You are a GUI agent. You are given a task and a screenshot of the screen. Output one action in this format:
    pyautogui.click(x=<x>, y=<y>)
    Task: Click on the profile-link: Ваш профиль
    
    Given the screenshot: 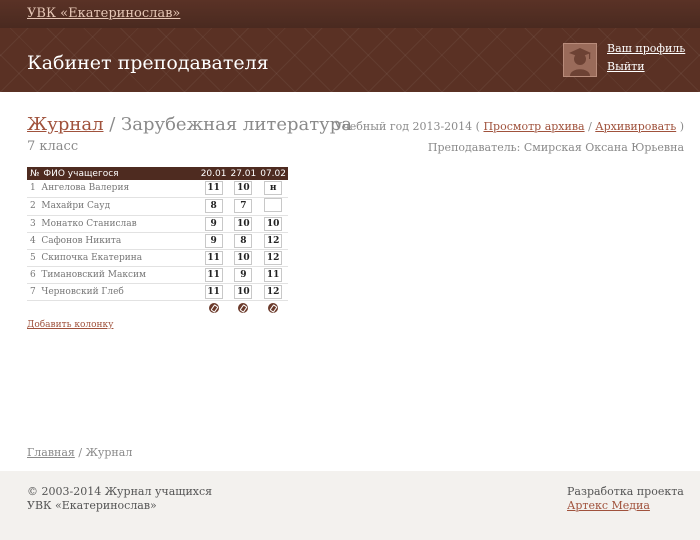 What is the action you would take?
    pyautogui.click(x=646, y=48)
    